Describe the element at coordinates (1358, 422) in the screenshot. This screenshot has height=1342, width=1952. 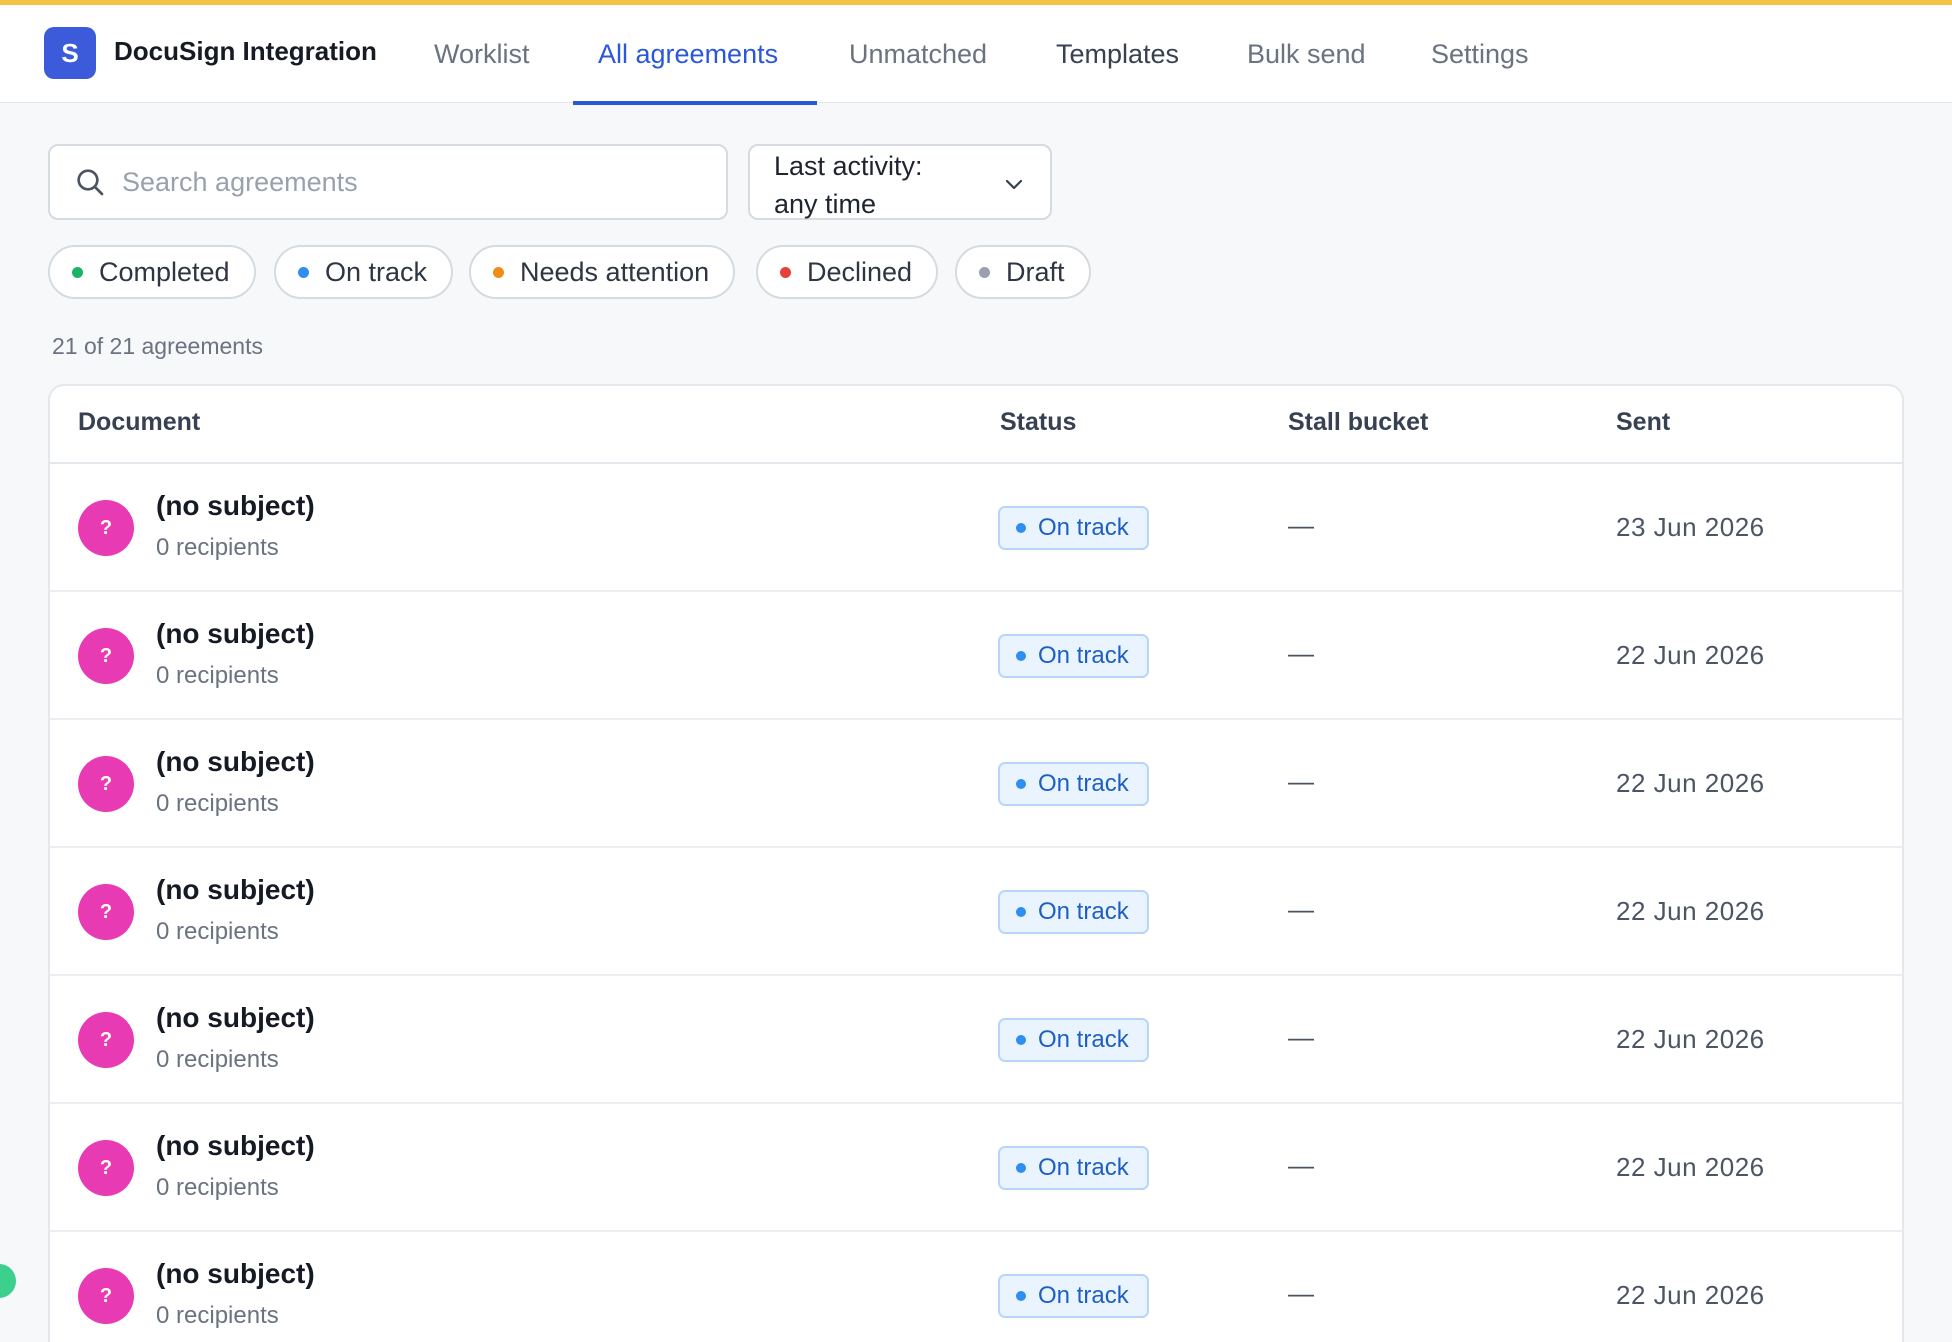
I see `column-header-stall-bucket: Stall bucket` at that location.